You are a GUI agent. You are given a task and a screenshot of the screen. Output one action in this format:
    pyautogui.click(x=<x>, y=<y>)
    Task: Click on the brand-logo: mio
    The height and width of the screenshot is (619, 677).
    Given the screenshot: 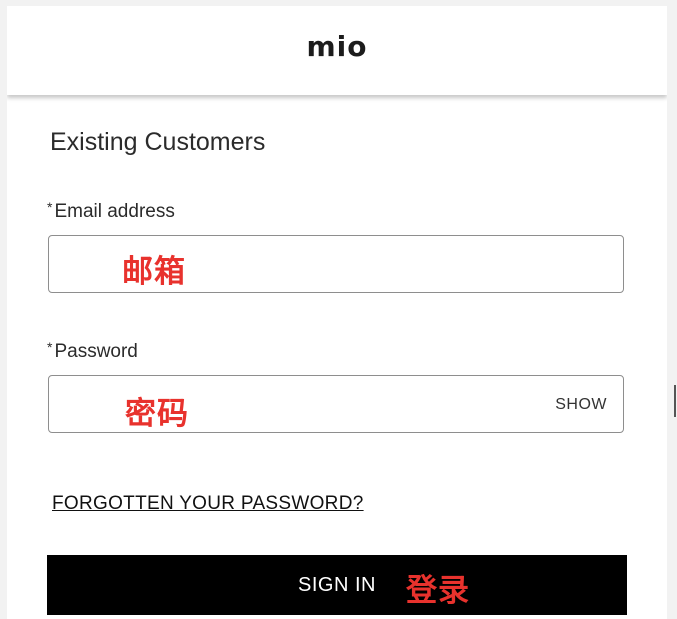 What is the action you would take?
    pyautogui.click(x=337, y=46)
    